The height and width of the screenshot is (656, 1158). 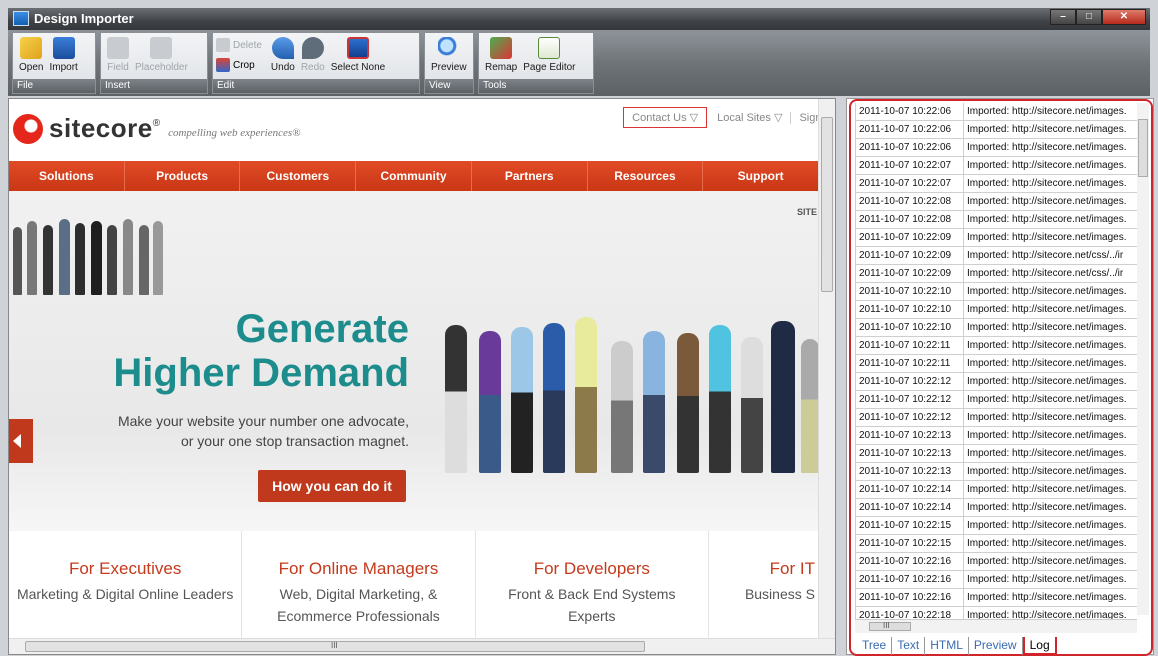 What do you see at coordinates (749, 117) in the screenshot?
I see `local-sites-link: Local Sites ▽` at bounding box center [749, 117].